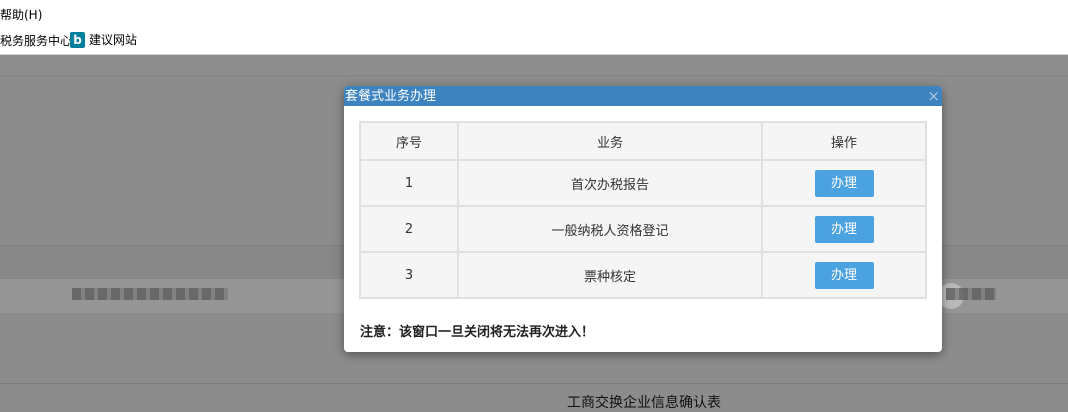 This screenshot has width=1068, height=412. What do you see at coordinates (610, 141) in the screenshot?
I see `column-header-business: 业务` at bounding box center [610, 141].